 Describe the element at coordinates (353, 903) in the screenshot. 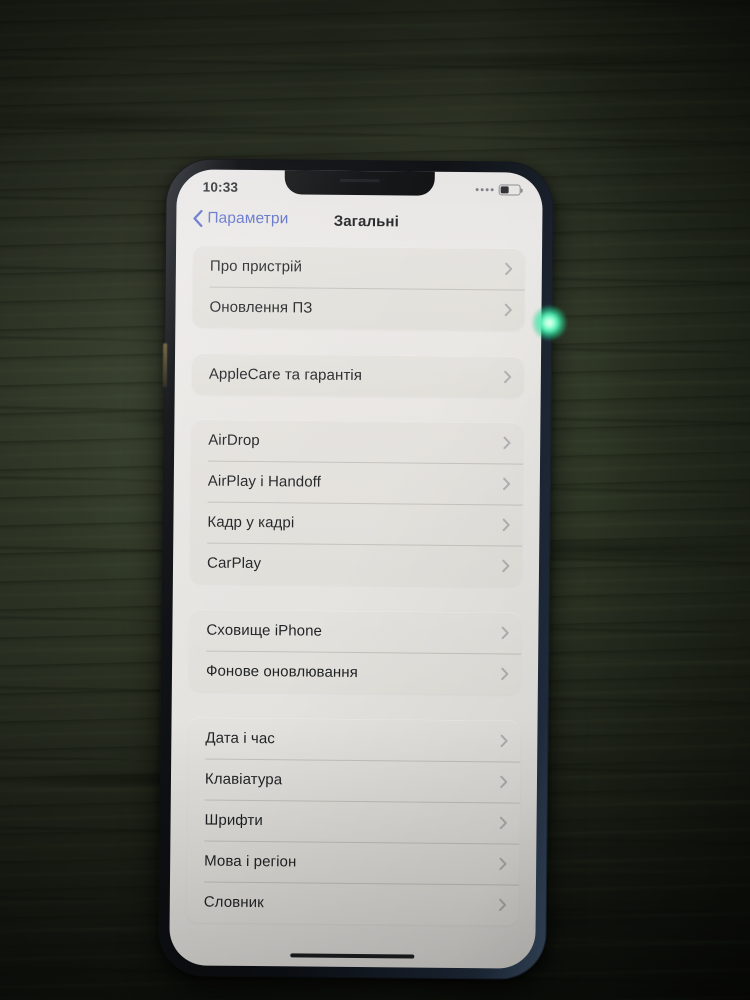

I see `list-item: Словник` at that location.